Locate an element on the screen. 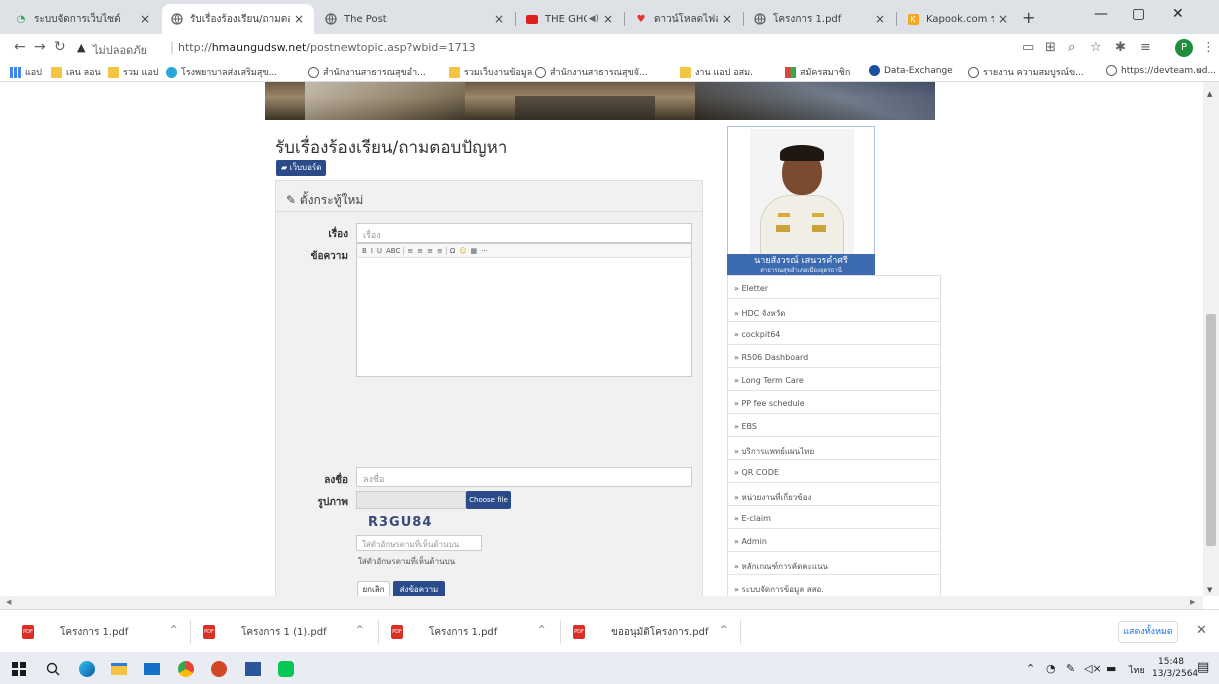  message-editor: B I U ABC ≡ ≡ ≡ ≡ Ω ☺ ▦ ··· is located at coordinates (524, 310).